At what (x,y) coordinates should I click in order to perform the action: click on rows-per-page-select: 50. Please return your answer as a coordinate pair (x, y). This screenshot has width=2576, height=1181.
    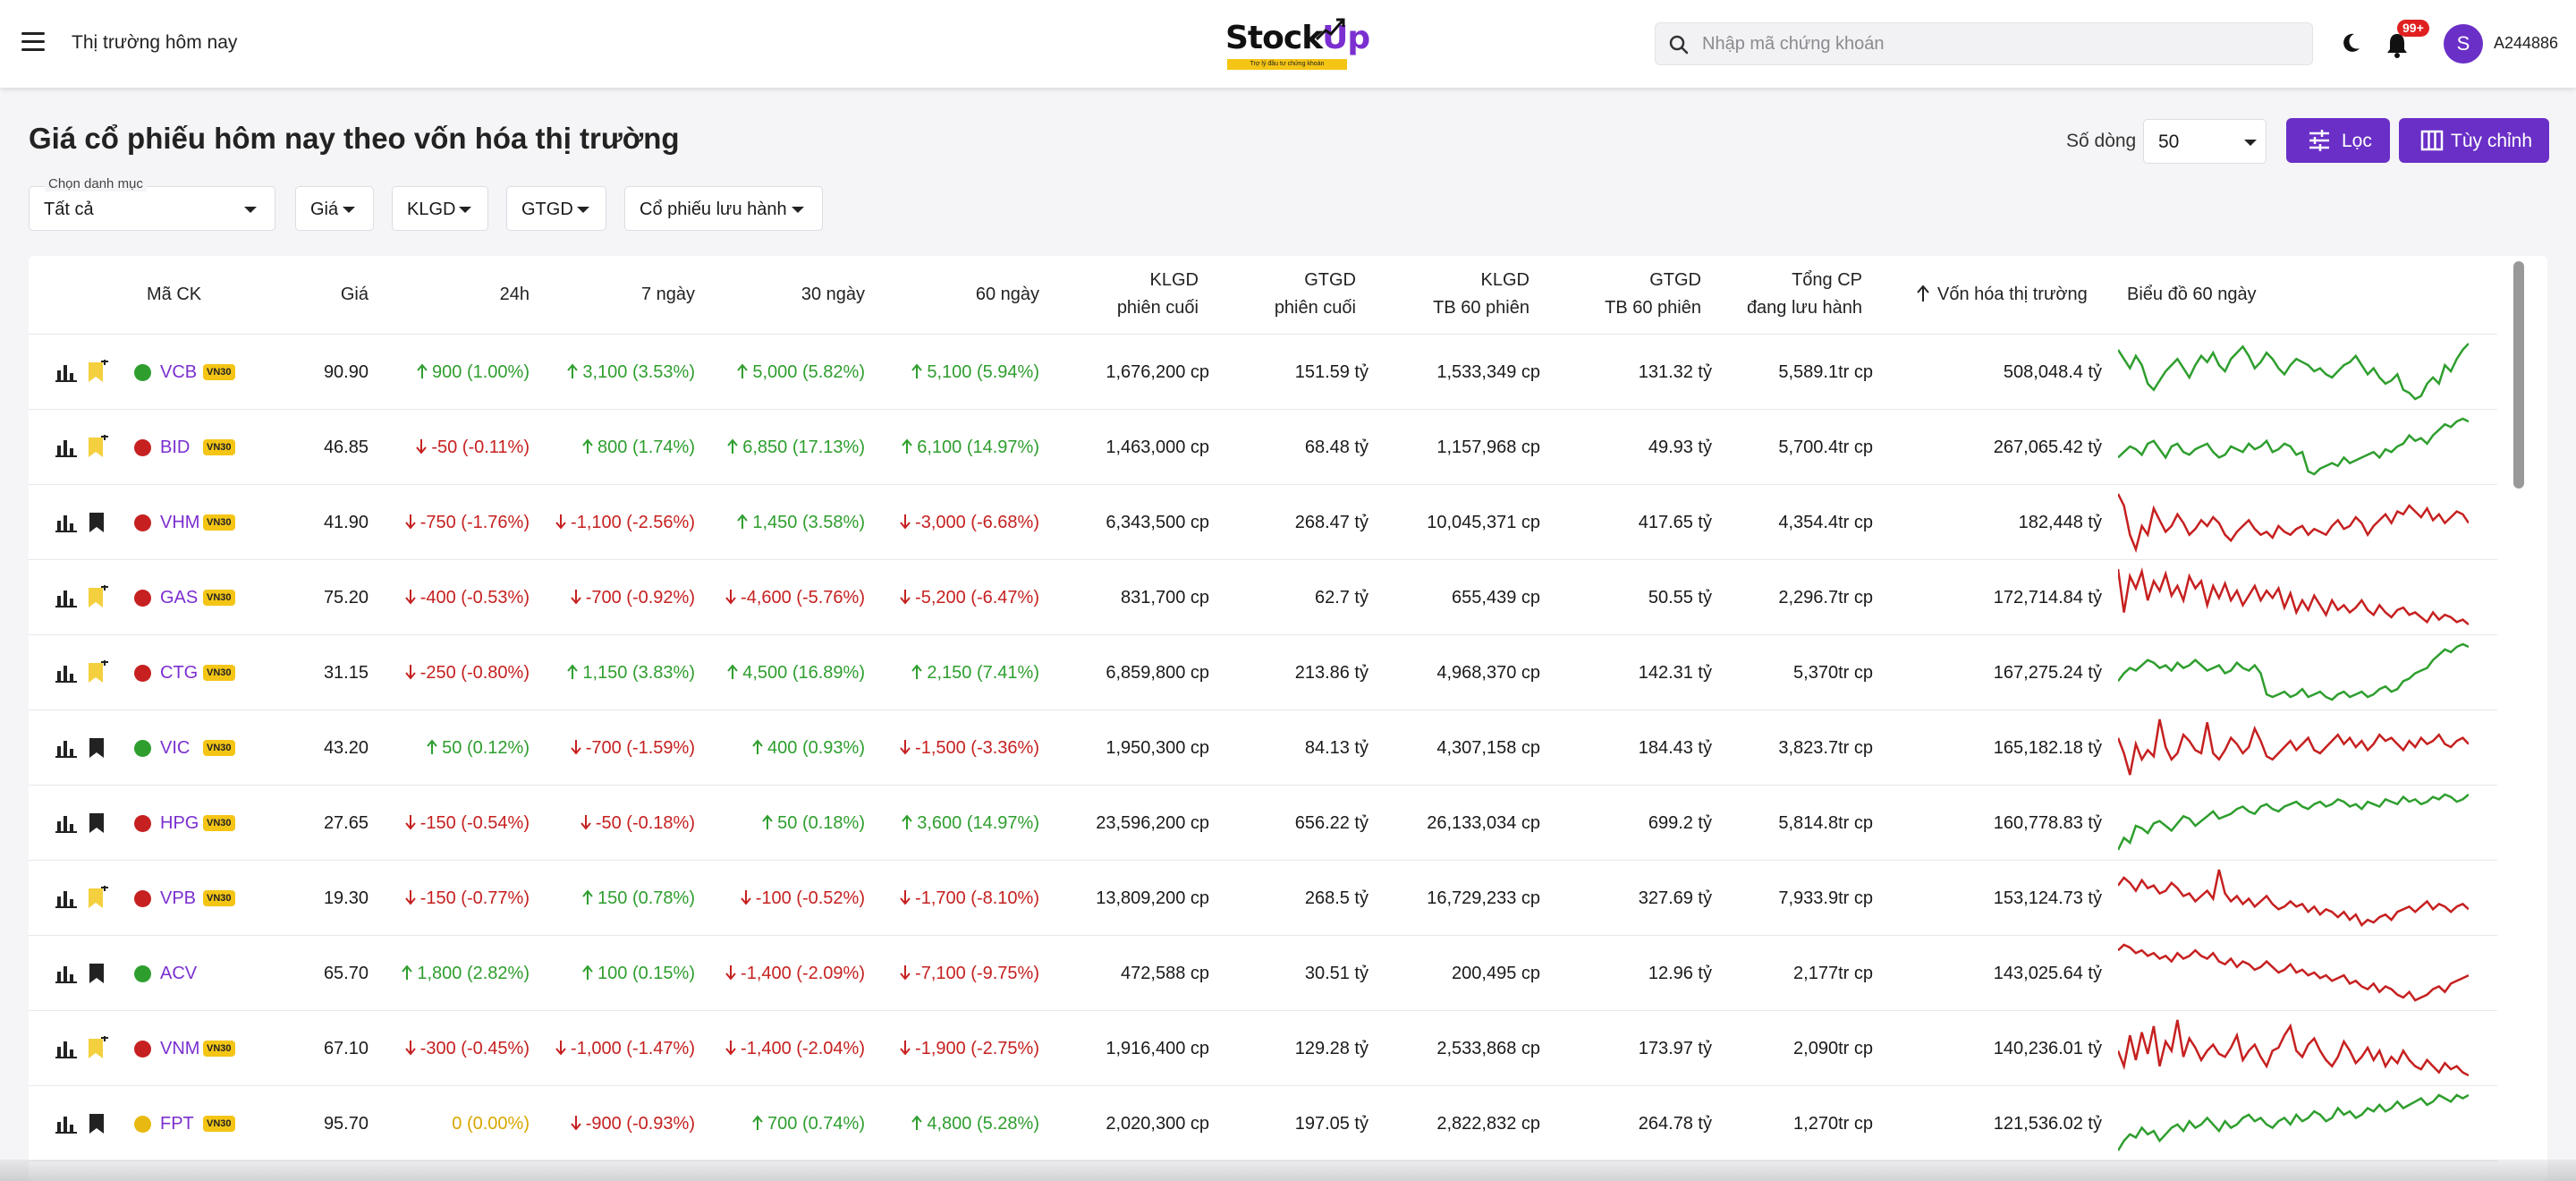
    Looking at the image, I should click on (2205, 141).